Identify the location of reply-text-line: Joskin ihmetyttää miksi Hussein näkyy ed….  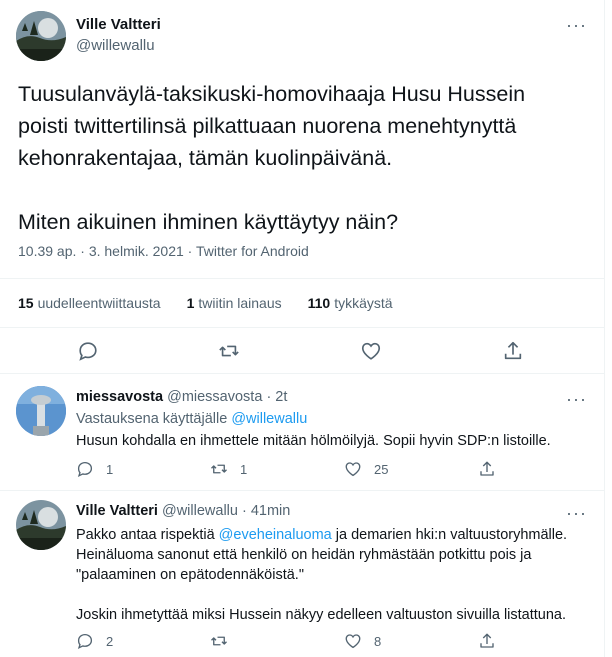
(321, 615).